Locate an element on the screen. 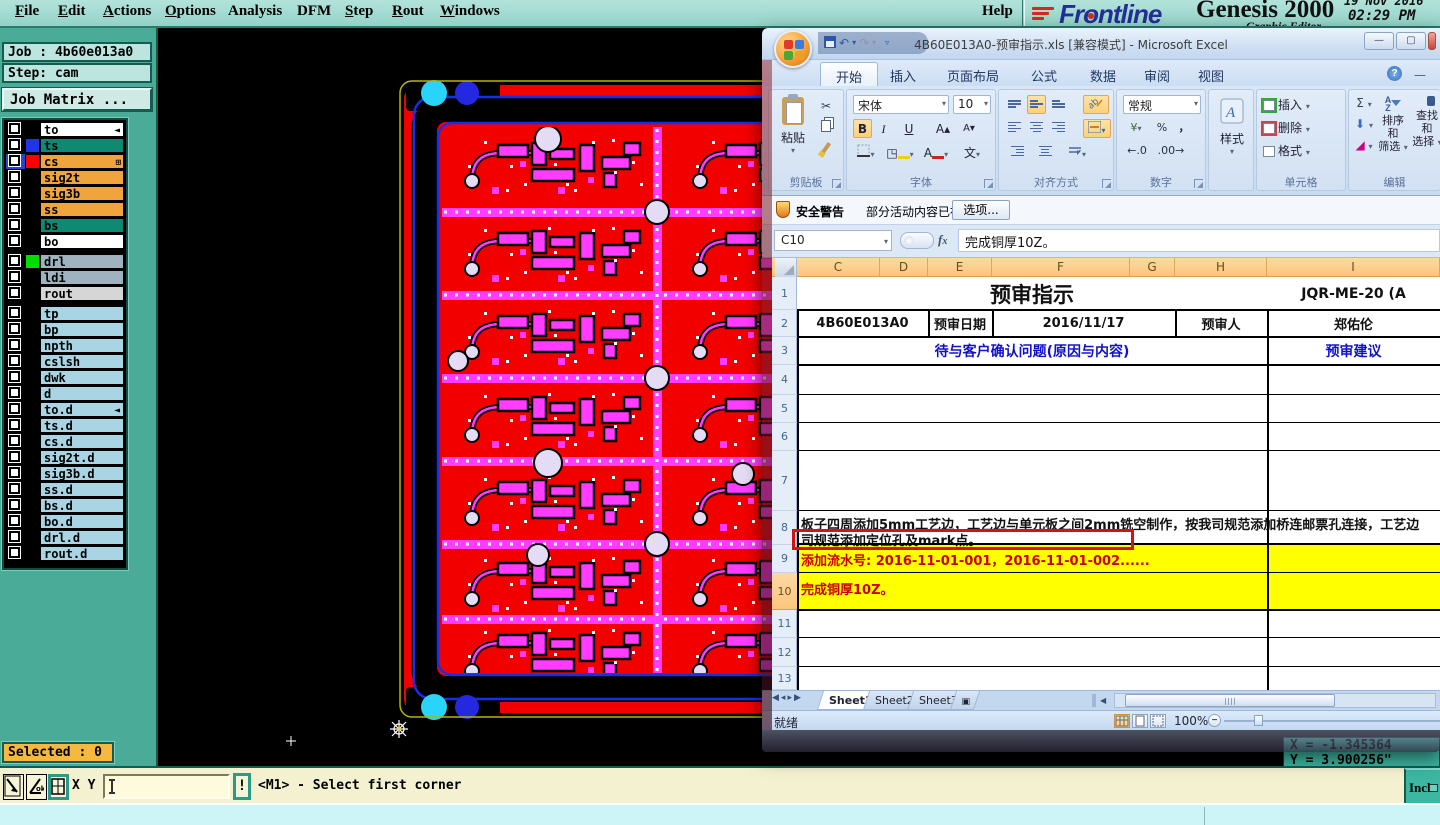  alignment-dialog-launcher is located at coordinates (1106, 183).